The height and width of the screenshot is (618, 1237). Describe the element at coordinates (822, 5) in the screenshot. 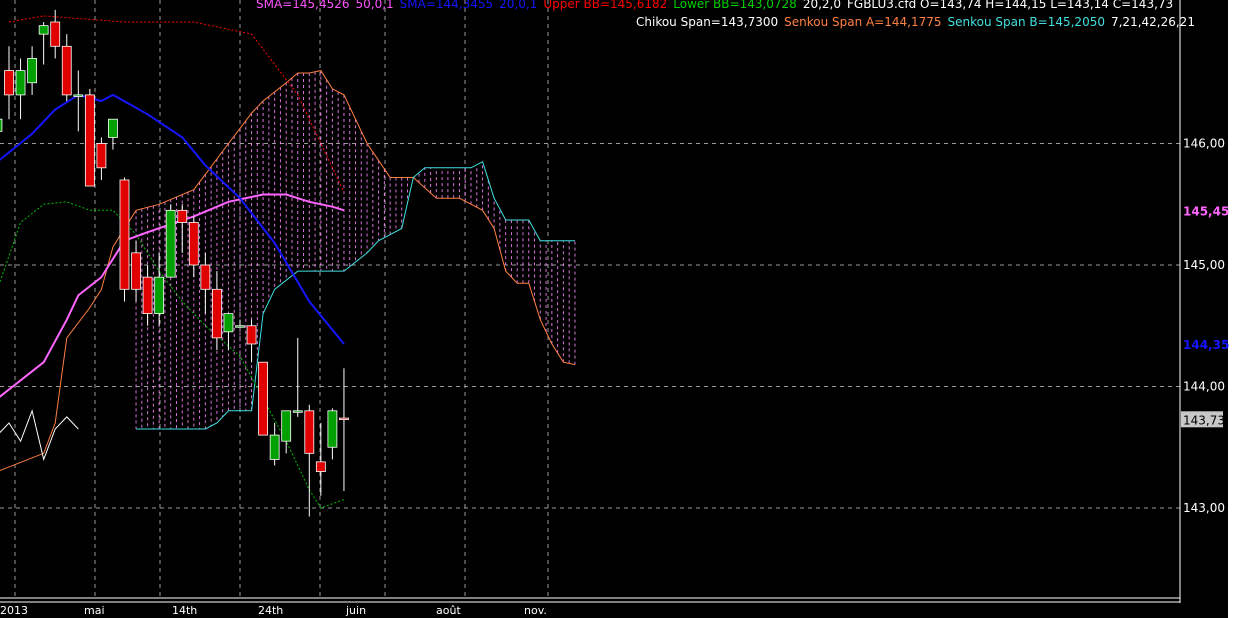

I see `legend-entry: 20,2,0` at that location.